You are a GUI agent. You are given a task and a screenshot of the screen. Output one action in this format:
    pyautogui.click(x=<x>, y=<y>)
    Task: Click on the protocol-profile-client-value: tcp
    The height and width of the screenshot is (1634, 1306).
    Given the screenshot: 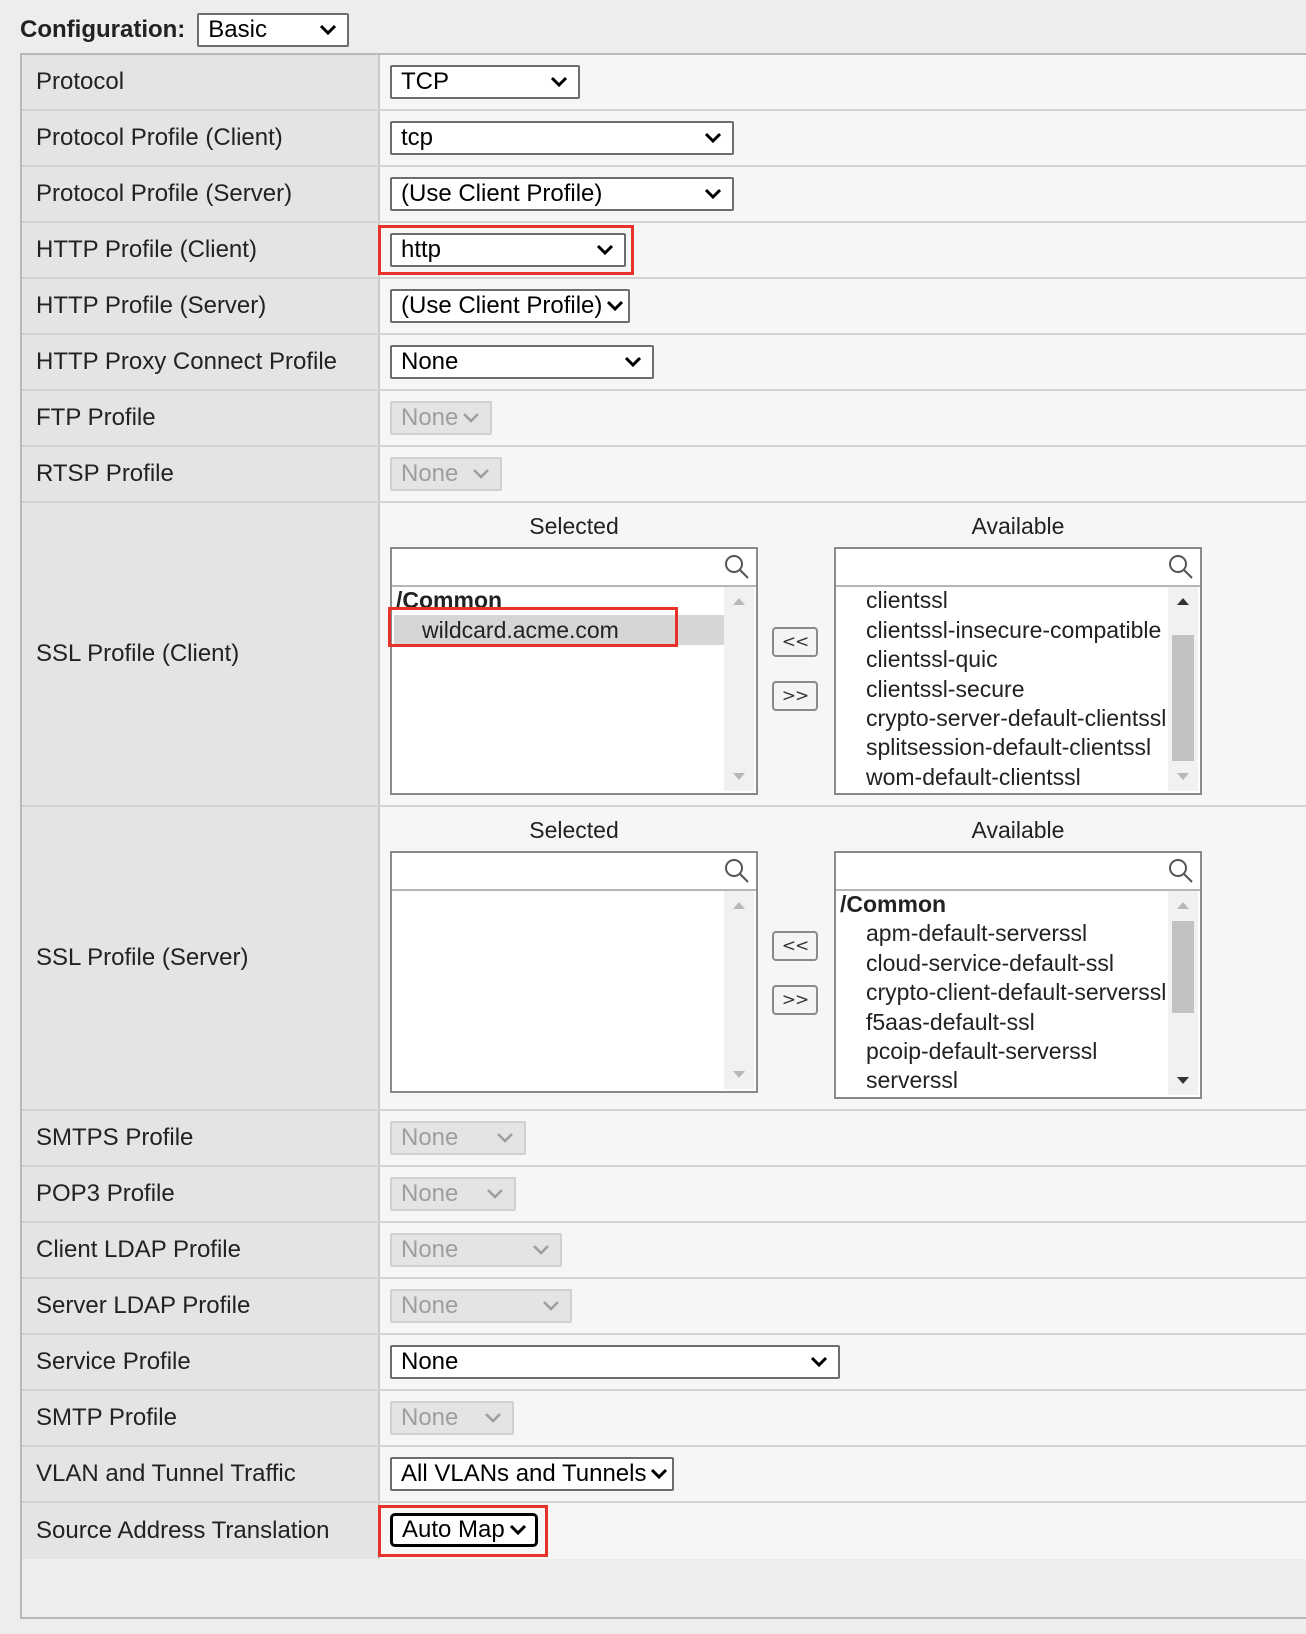 What is the action you would take?
    pyautogui.click(x=417, y=137)
    